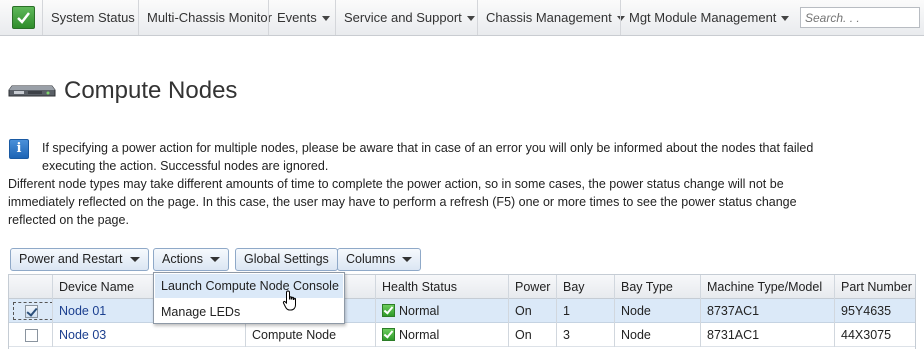  I want to click on nav-label: System Status, so click(93, 17).